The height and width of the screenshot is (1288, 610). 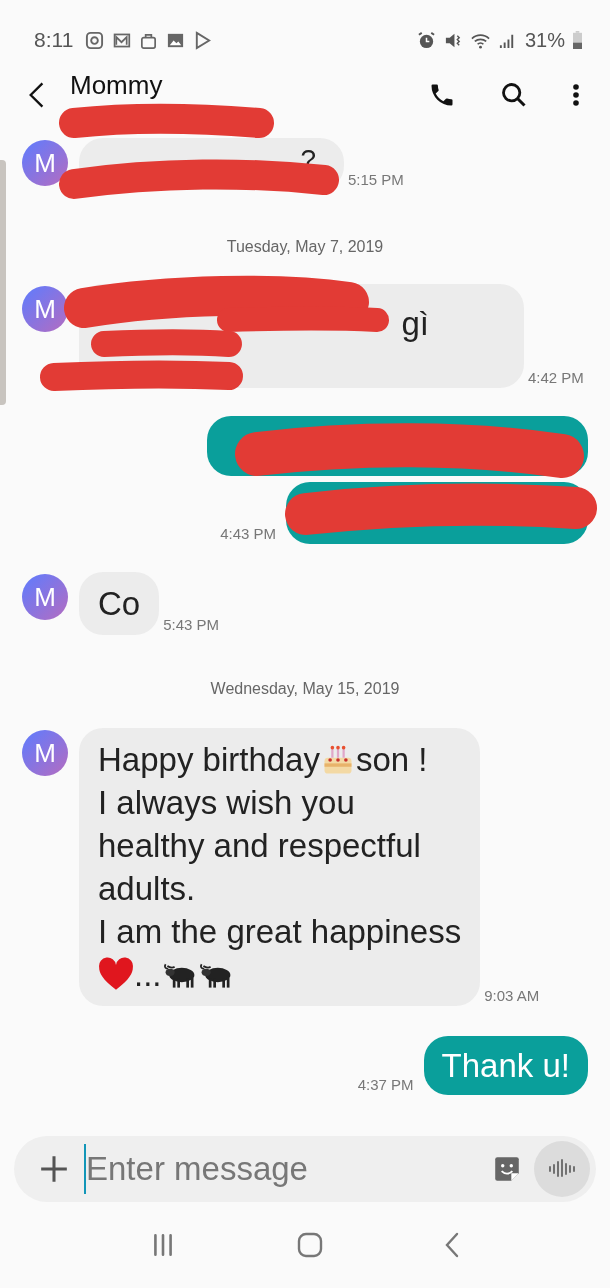 I want to click on message-time: 5:15 PM, so click(x=376, y=179).